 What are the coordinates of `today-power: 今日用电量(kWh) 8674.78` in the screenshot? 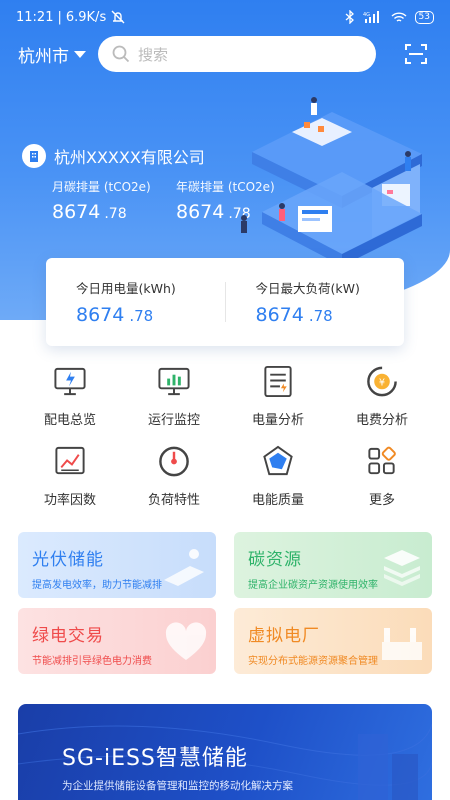 It's located at (135, 302).